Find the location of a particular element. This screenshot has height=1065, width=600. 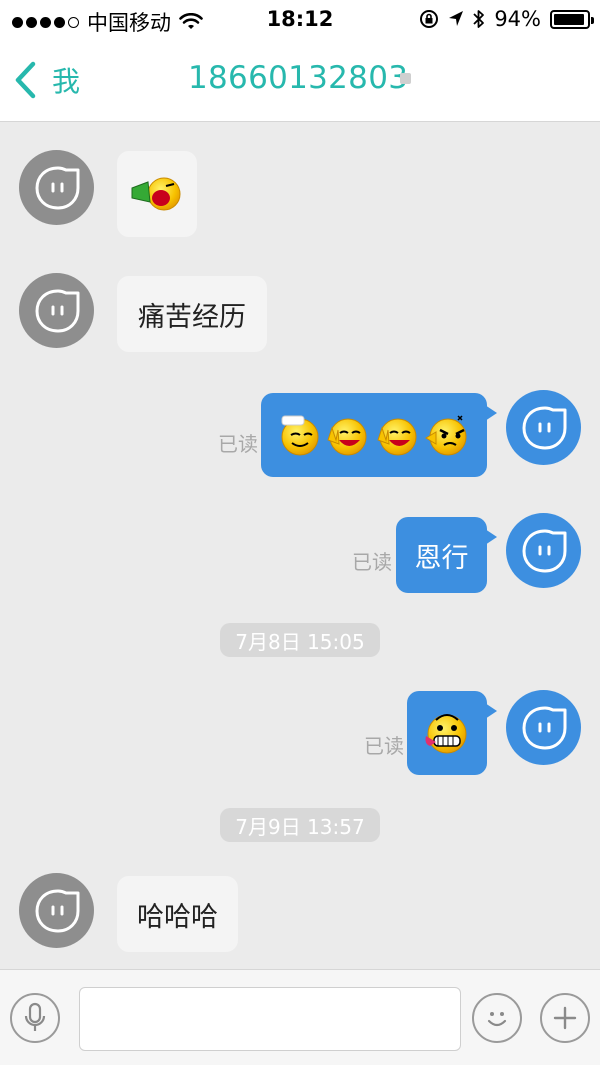

shy-emoji-icon is located at coordinates (300, 435).